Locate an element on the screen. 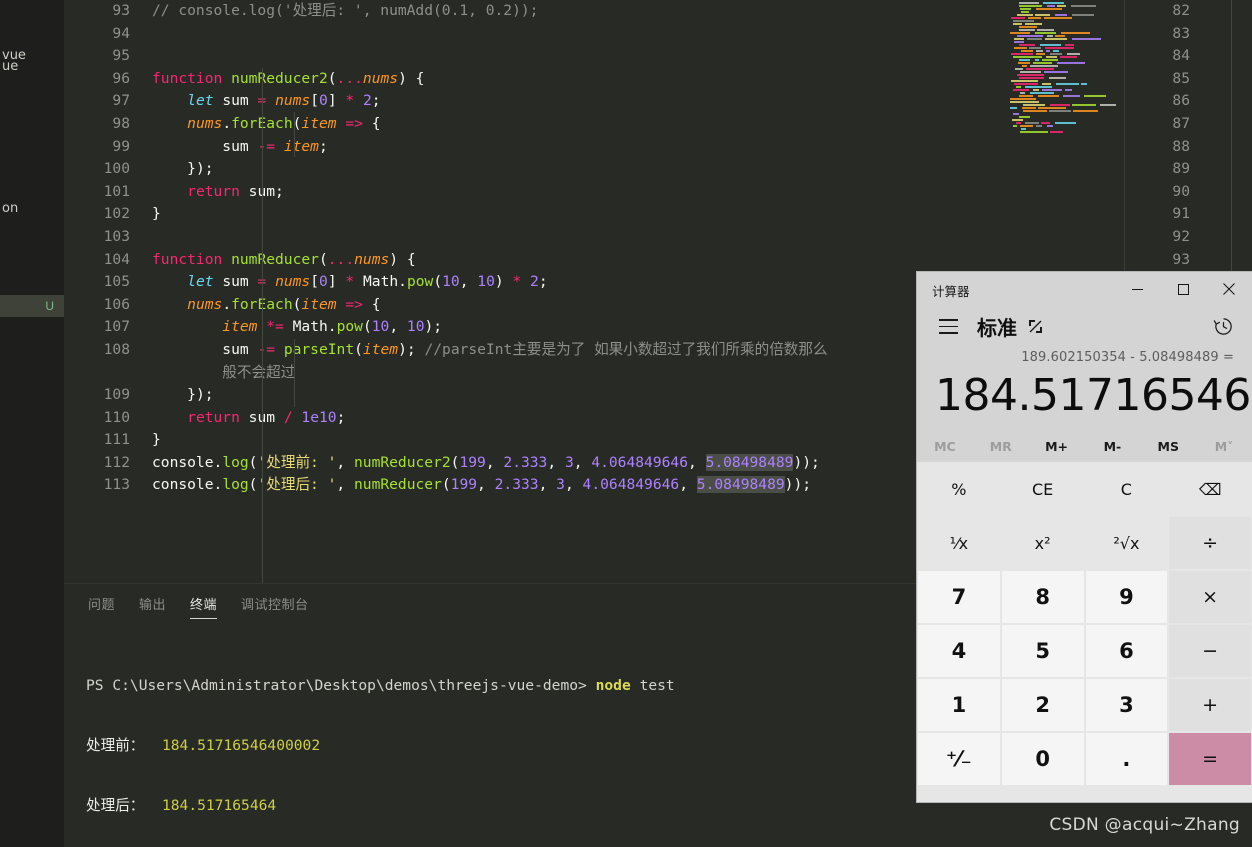 This screenshot has width=1252, height=847. history-button is located at coordinates (1223, 328).